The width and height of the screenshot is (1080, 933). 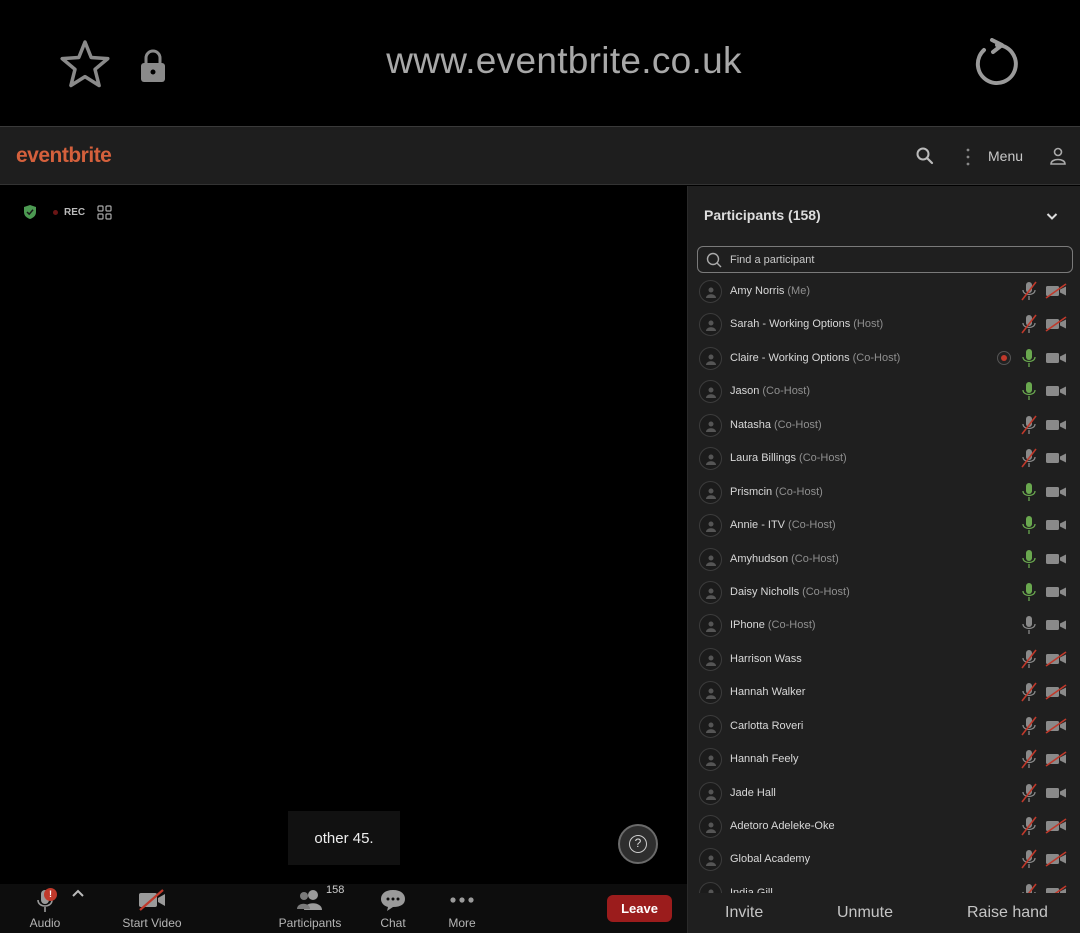 What do you see at coordinates (790, 592) in the screenshot?
I see `participant-name: Daisy Nicholls (Co-Host)` at bounding box center [790, 592].